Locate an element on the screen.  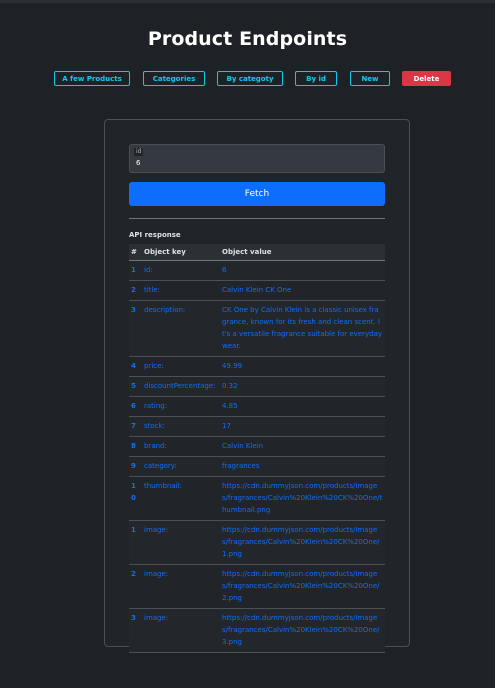
id-field-label: id is located at coordinates (139, 152).